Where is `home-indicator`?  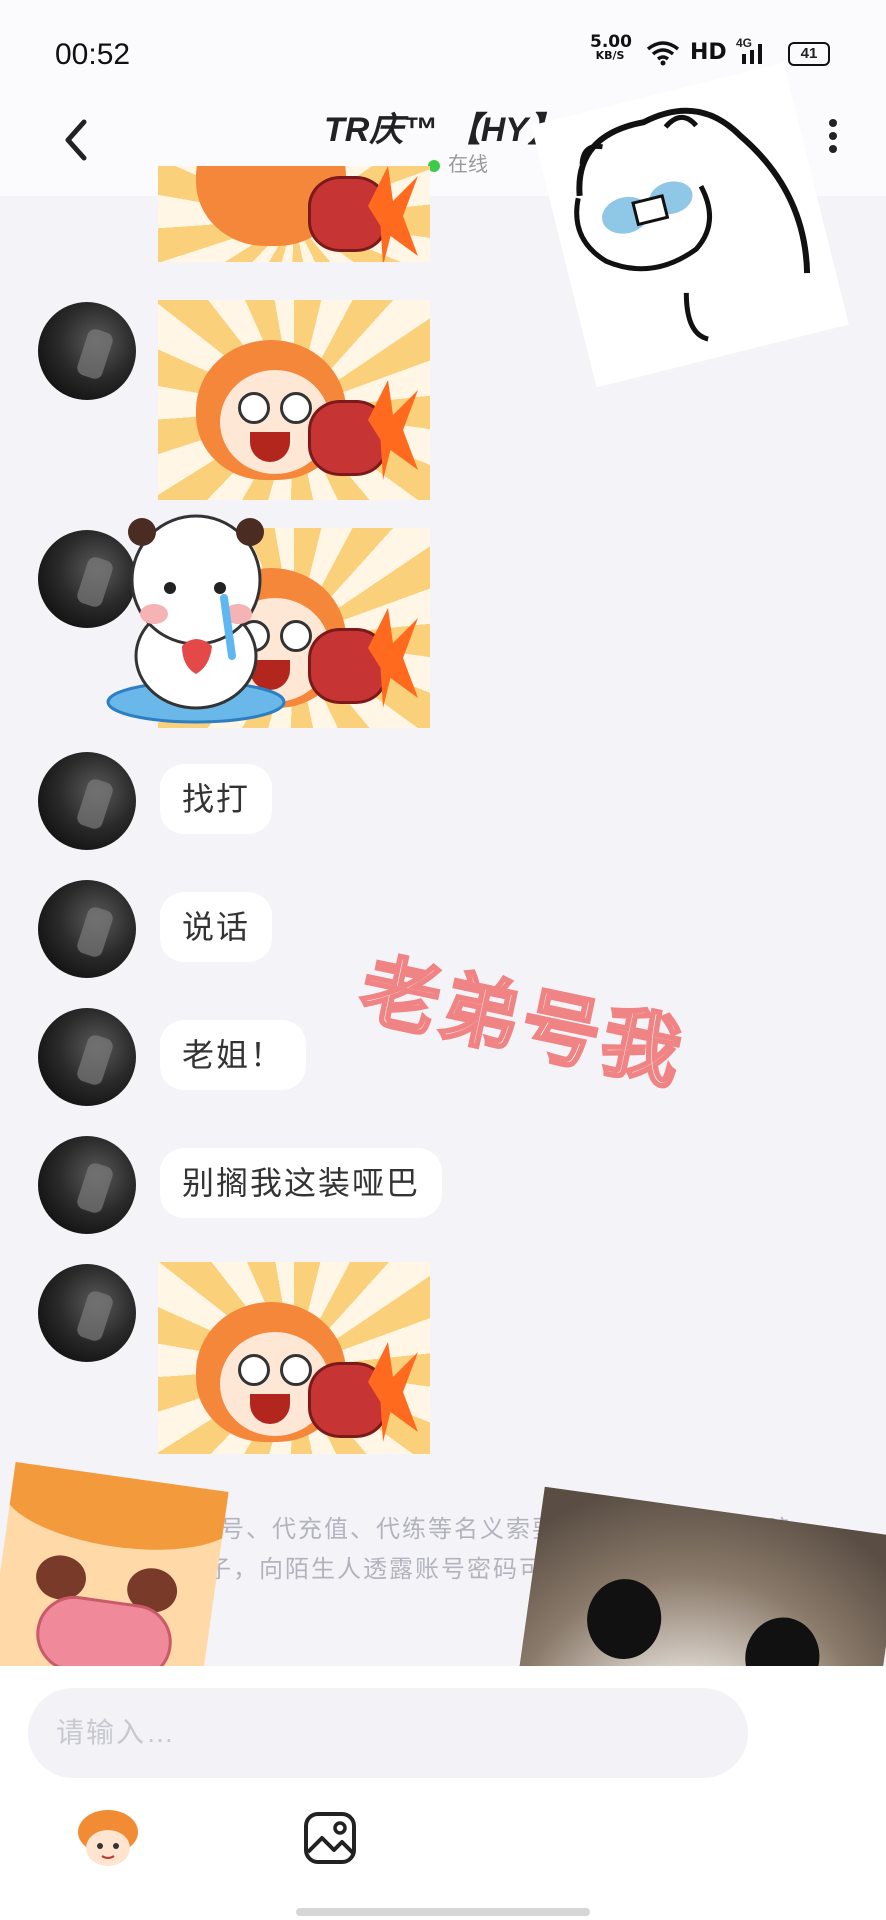
home-indicator is located at coordinates (443, 1912).